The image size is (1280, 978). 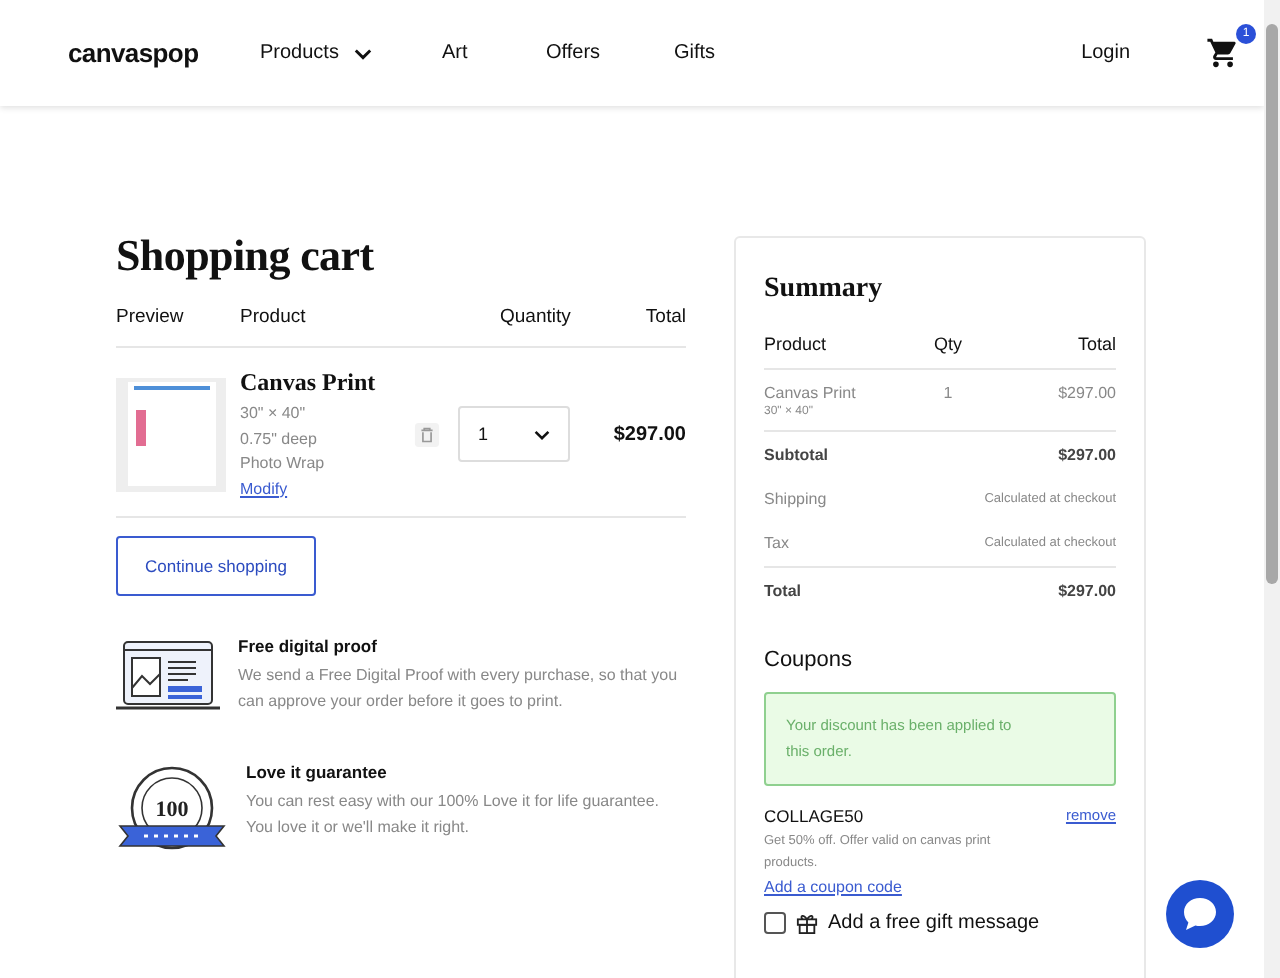 What do you see at coordinates (948, 395) in the screenshot?
I see `summary-quantity: 1` at bounding box center [948, 395].